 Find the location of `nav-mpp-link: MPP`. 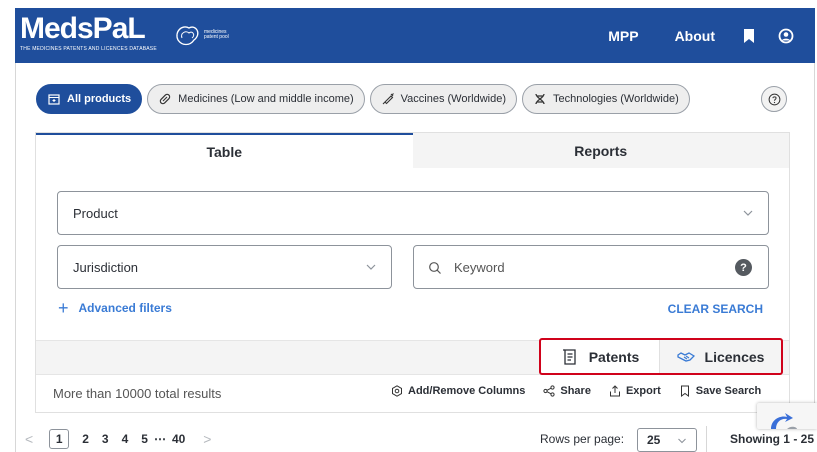

nav-mpp-link: MPP is located at coordinates (623, 36).